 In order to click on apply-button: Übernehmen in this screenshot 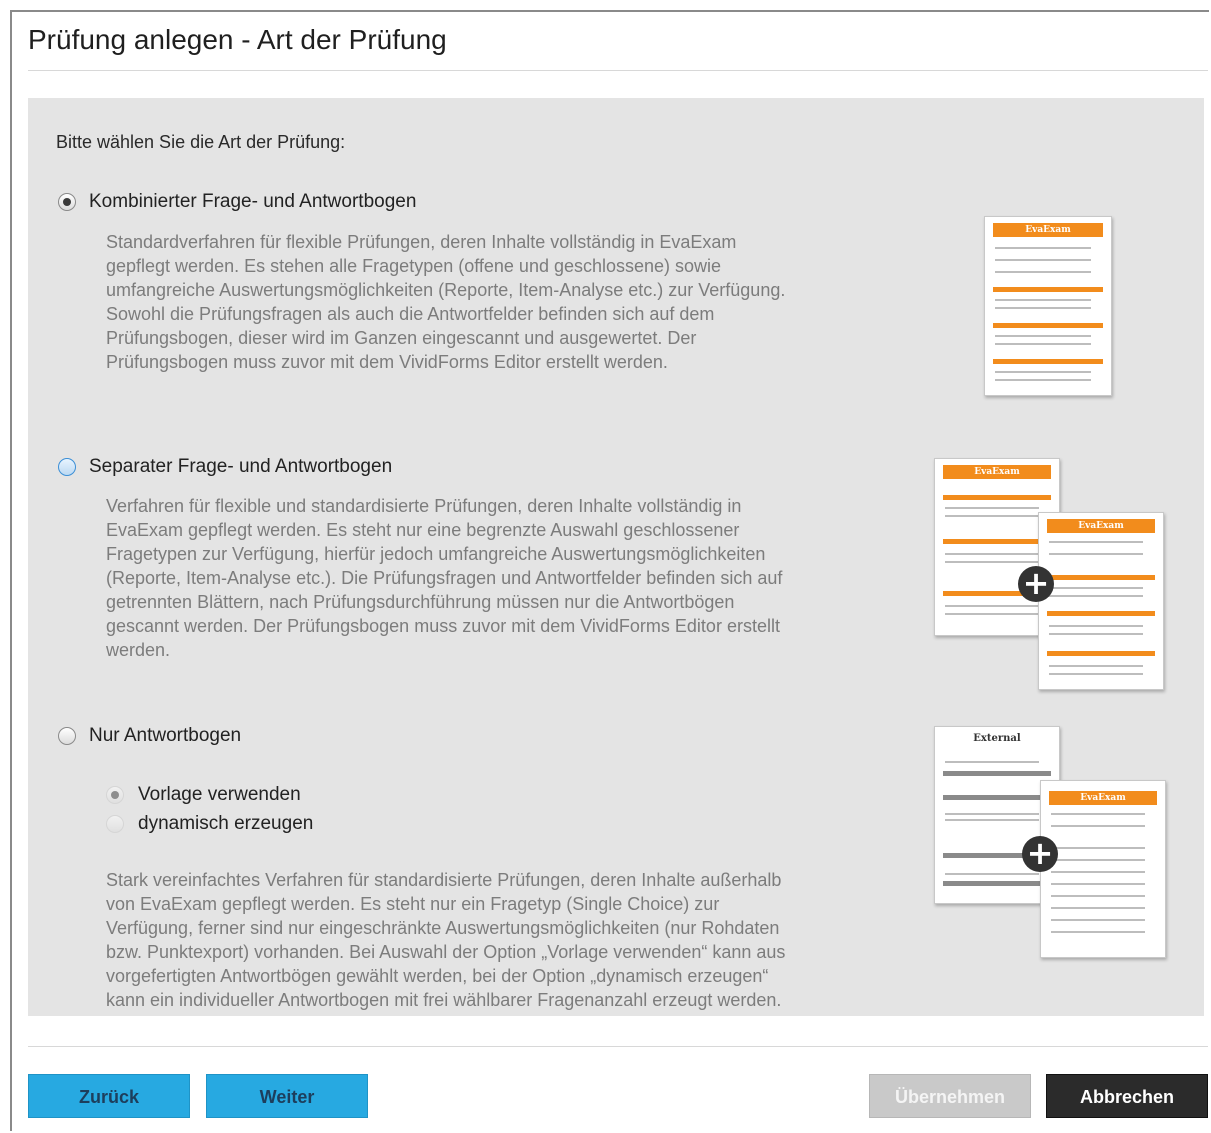, I will do `click(950, 1096)`.